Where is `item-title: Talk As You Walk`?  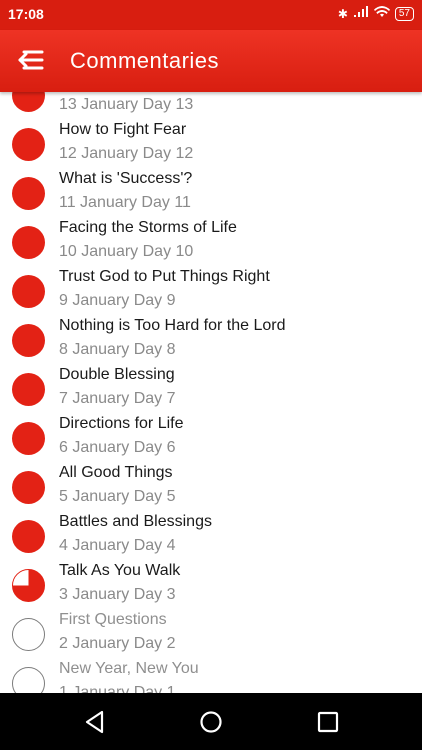 item-title: Talk As You Walk is located at coordinates (120, 570).